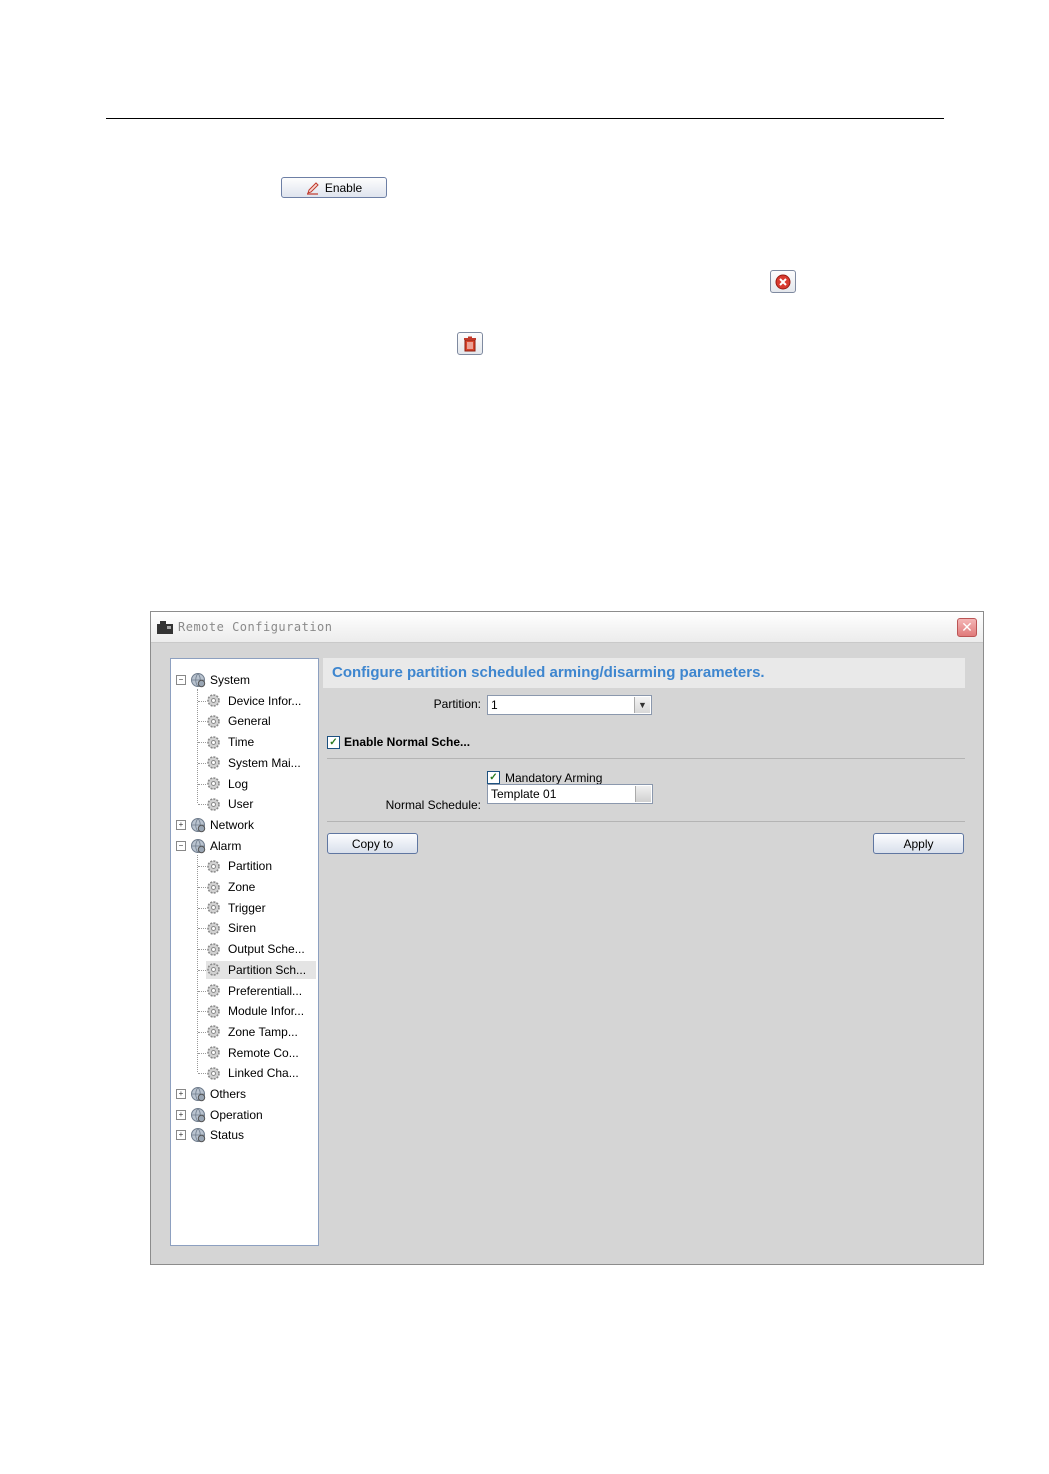  What do you see at coordinates (569, 705) in the screenshot?
I see `partition-select: 1 ▼` at bounding box center [569, 705].